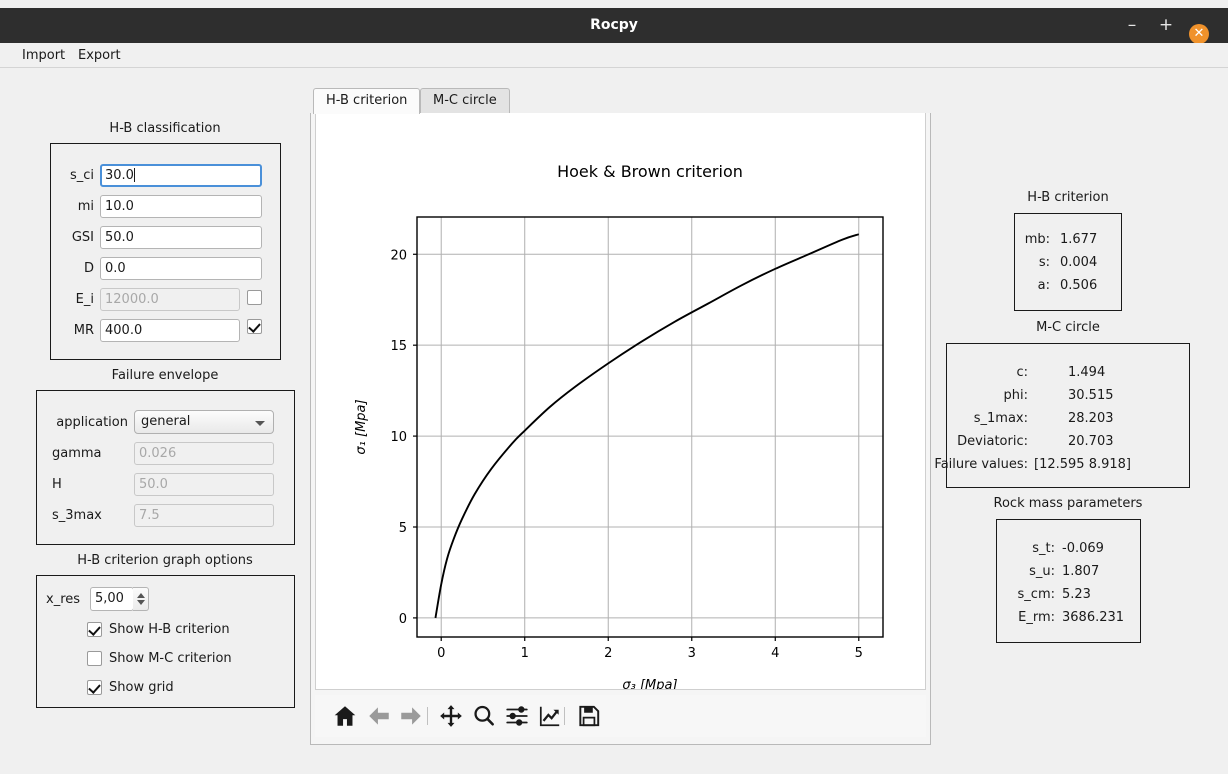 This screenshot has width=1228, height=774. I want to click on hb-classification-caption: H-B classification, so click(165, 128).